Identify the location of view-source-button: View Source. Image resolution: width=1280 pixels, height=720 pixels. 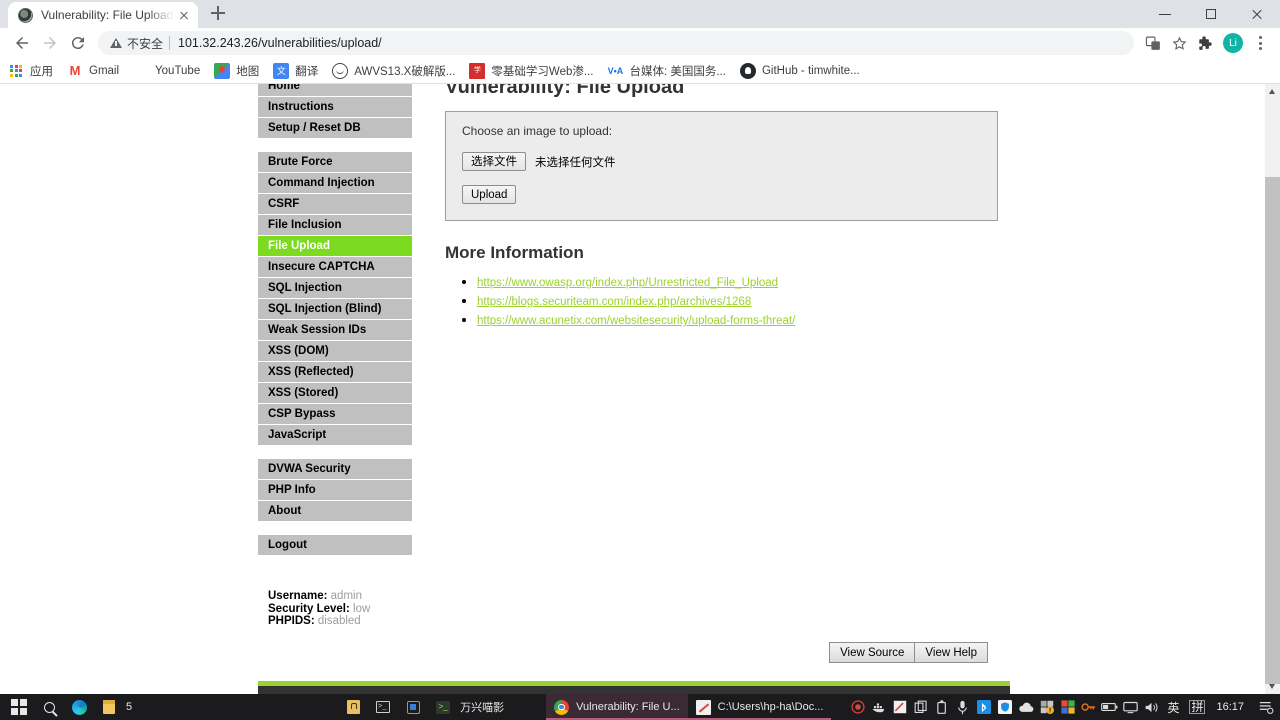
(872, 652).